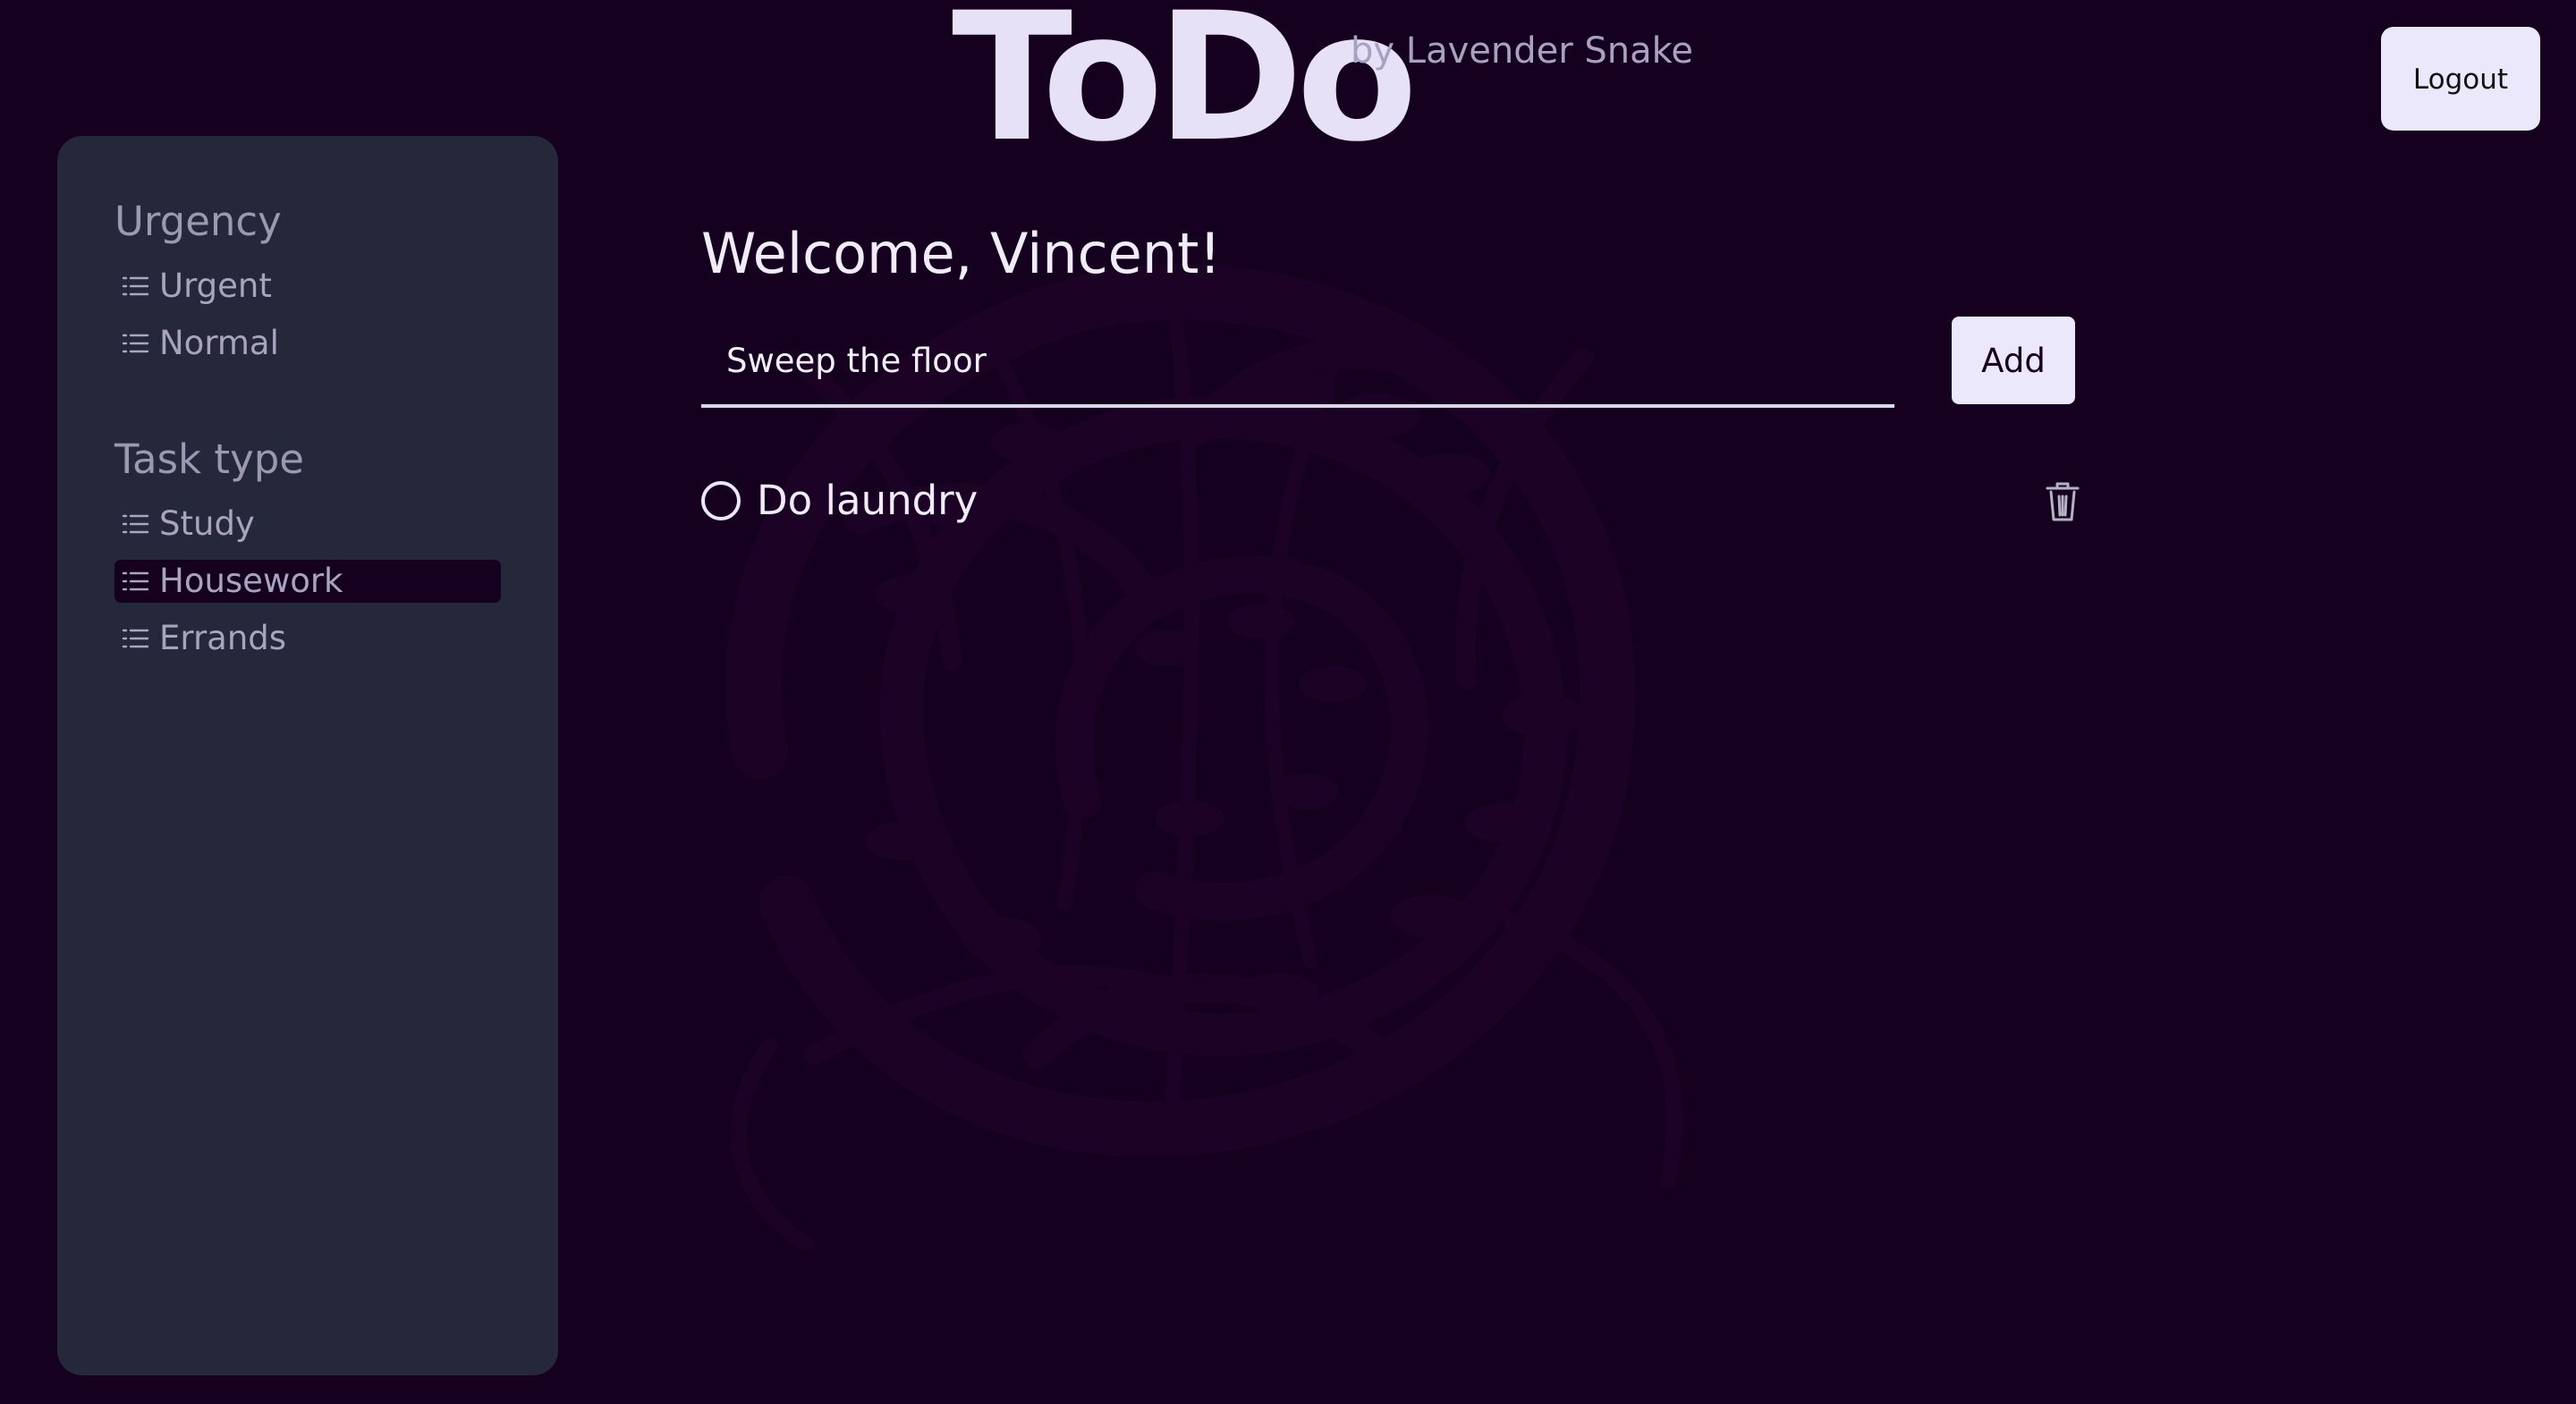 The image size is (2576, 1404). I want to click on task-item: Do laundry, so click(1390, 501).